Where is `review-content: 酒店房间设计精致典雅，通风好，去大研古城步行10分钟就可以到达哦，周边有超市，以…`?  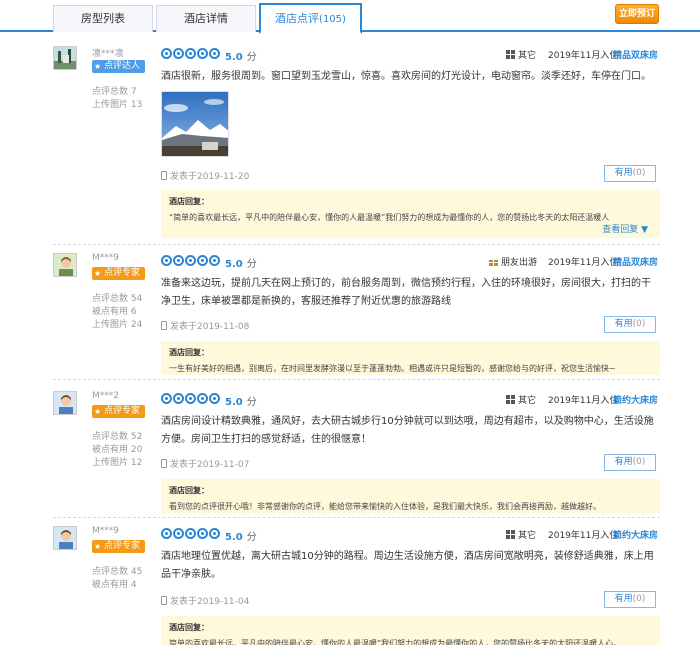 review-content: 酒店房间设计精致典雅，通风好，去大研古城步行10分钟就可以到达哦，周边有超市，以… is located at coordinates (407, 430).